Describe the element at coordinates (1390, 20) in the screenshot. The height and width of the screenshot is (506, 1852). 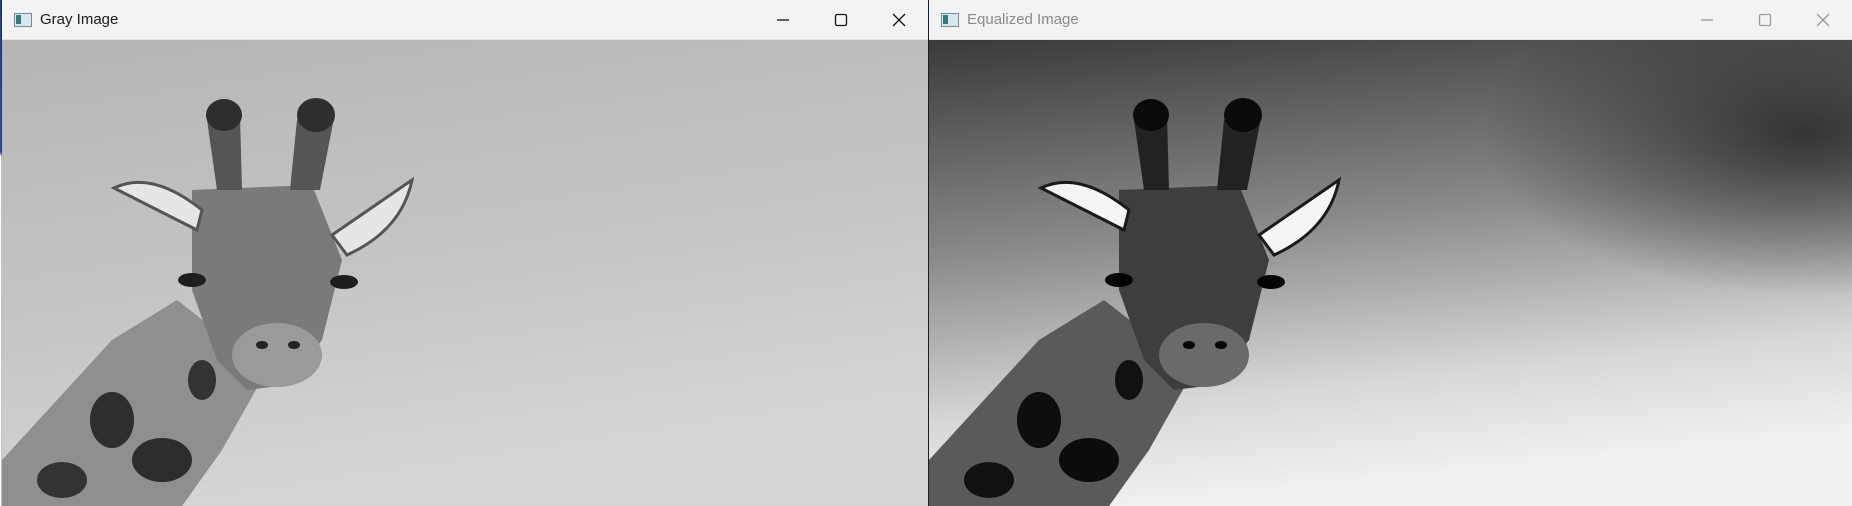
I see `equalized-window-titlebar: Equalized Image` at that location.